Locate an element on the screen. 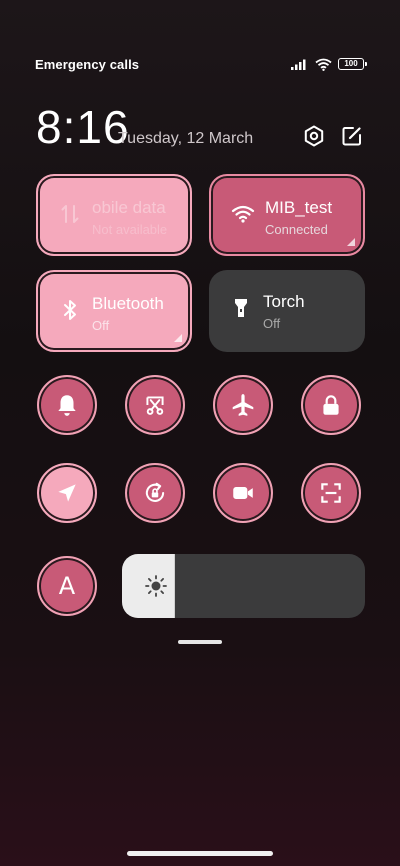 The image size is (400, 866). edit-icon is located at coordinates (352, 136).